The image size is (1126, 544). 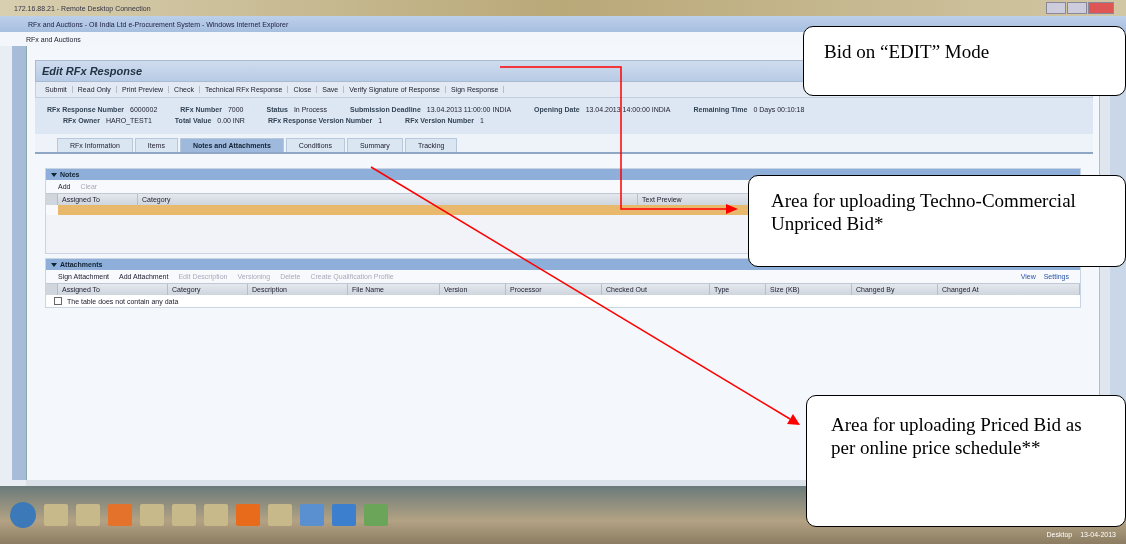 What do you see at coordinates (1056, 8) in the screenshot?
I see `minimize-button` at bounding box center [1056, 8].